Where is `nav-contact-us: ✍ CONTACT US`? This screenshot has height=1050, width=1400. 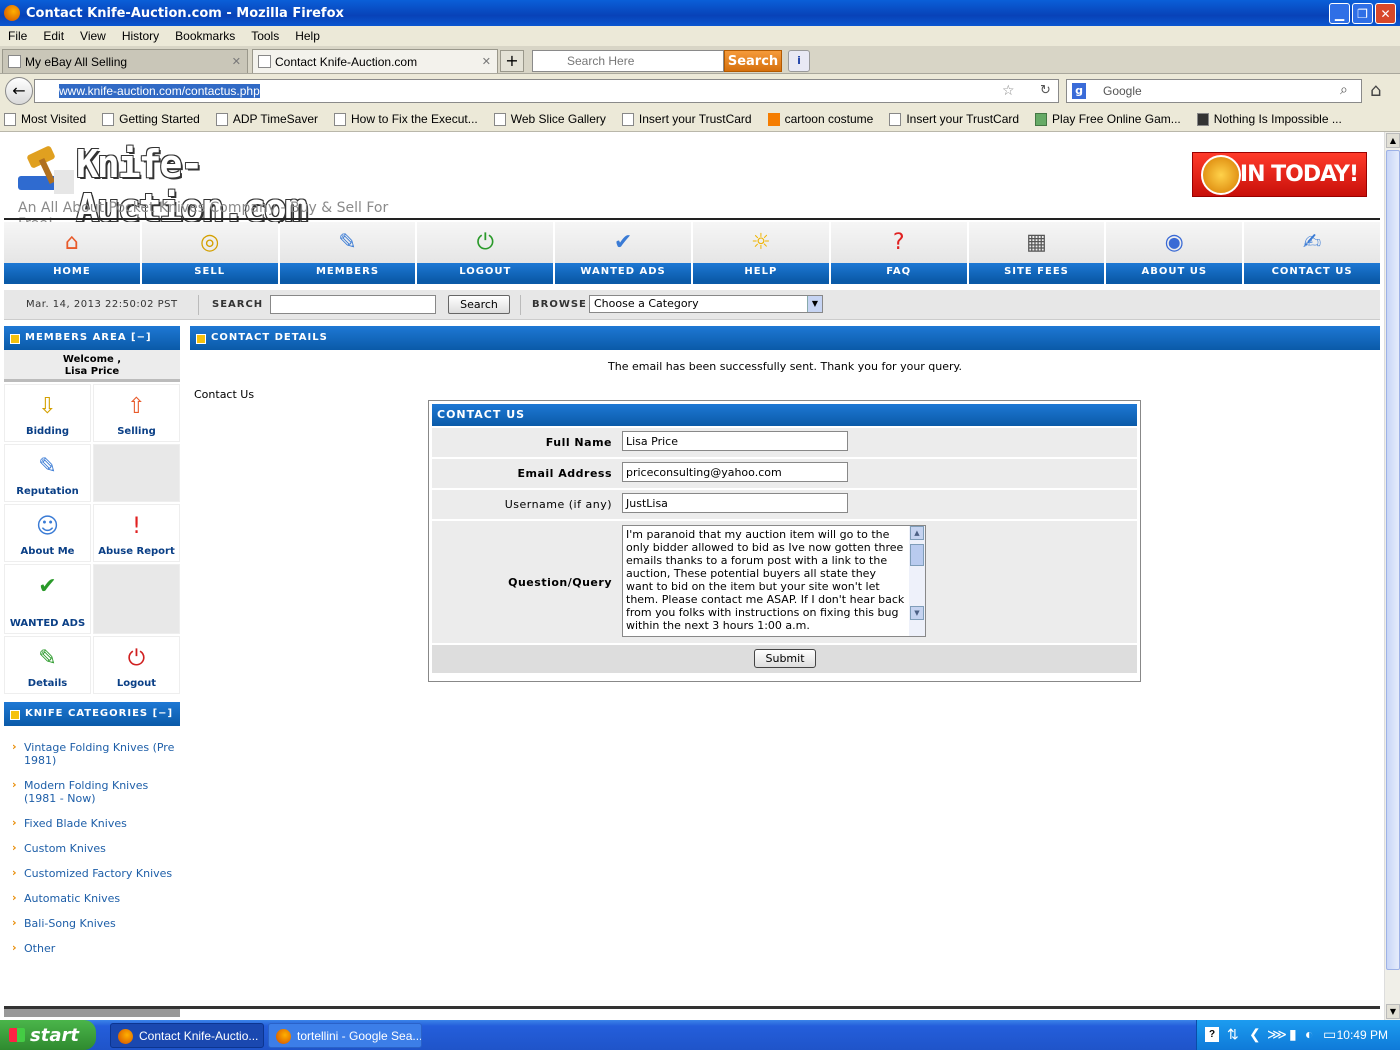
nav-contact-us: ✍ CONTACT US is located at coordinates (1312, 253).